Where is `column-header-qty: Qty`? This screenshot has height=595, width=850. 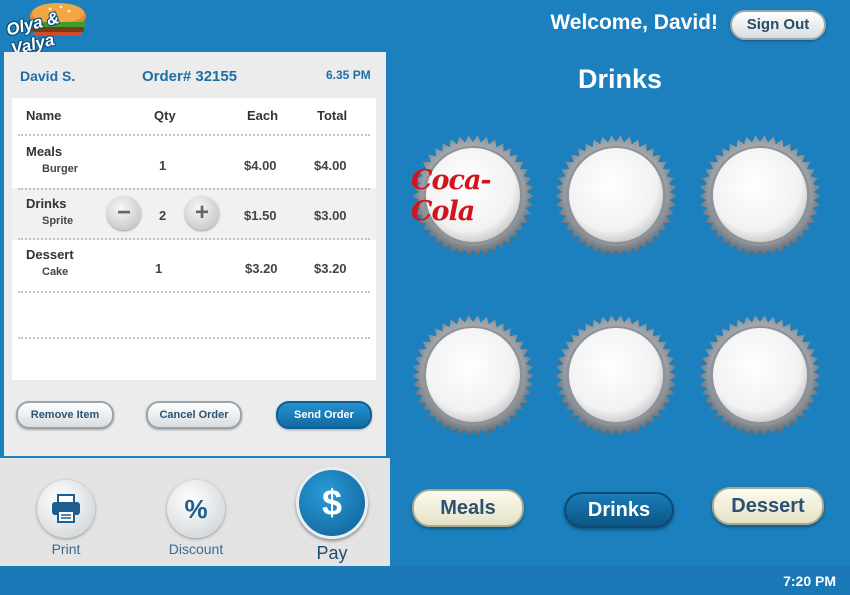 column-header-qty: Qty is located at coordinates (165, 115).